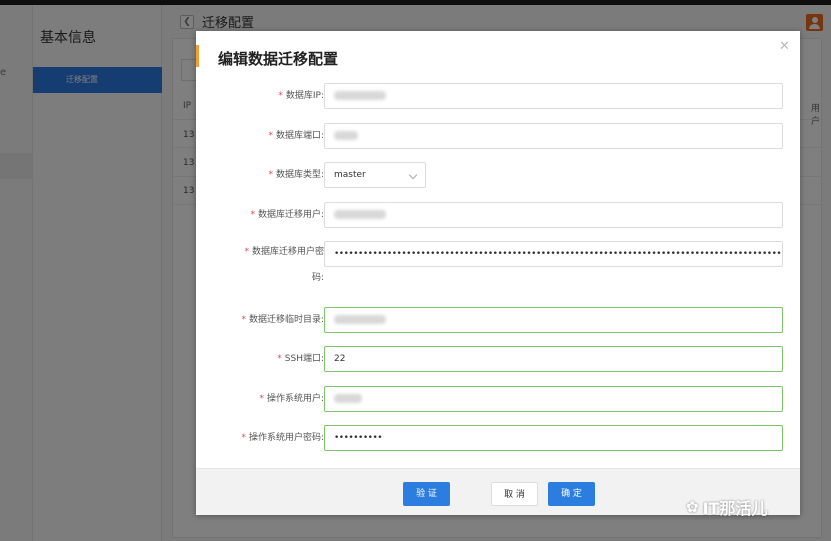 Image resolution: width=831 pixels, height=541 pixels. Describe the element at coordinates (284, 265) in the screenshot. I see `field-label: * 数据库迁移用户密 码:` at that location.